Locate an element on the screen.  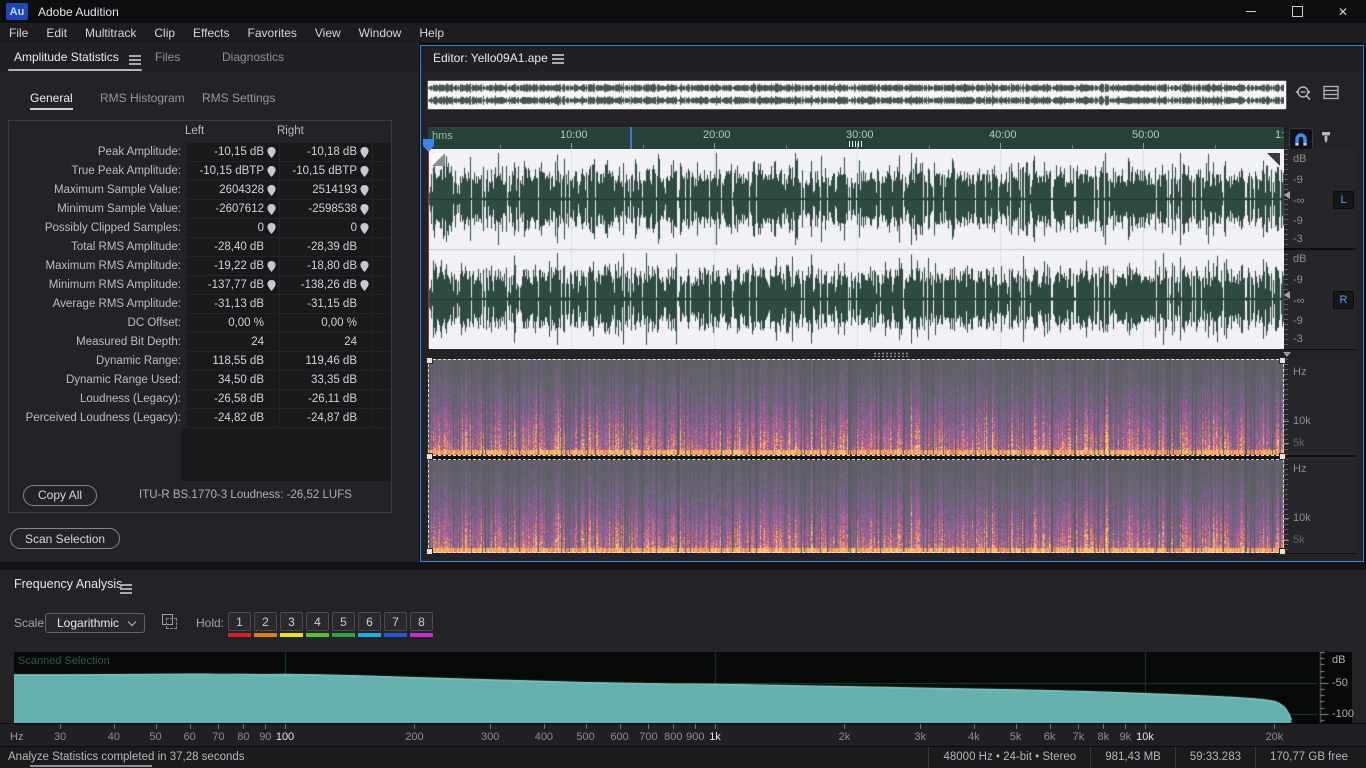
menu-multitrack: Multitrack is located at coordinates (110, 33).